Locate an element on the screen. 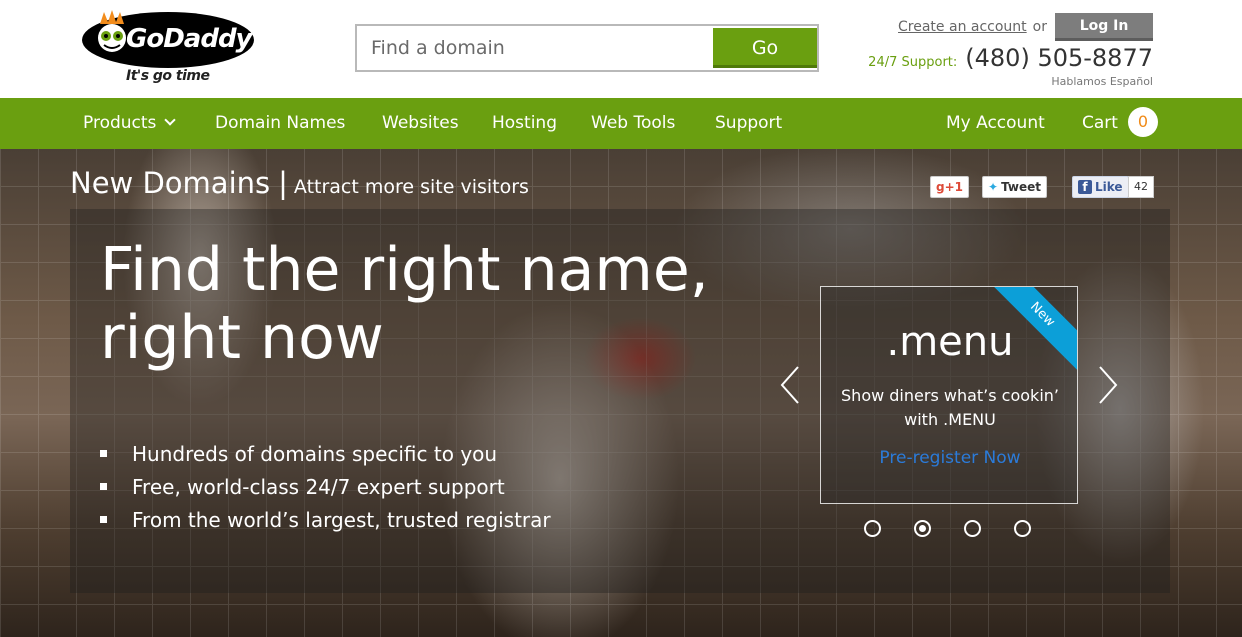 The image size is (1242, 637). logo-tagline: It's go time is located at coordinates (168, 76).